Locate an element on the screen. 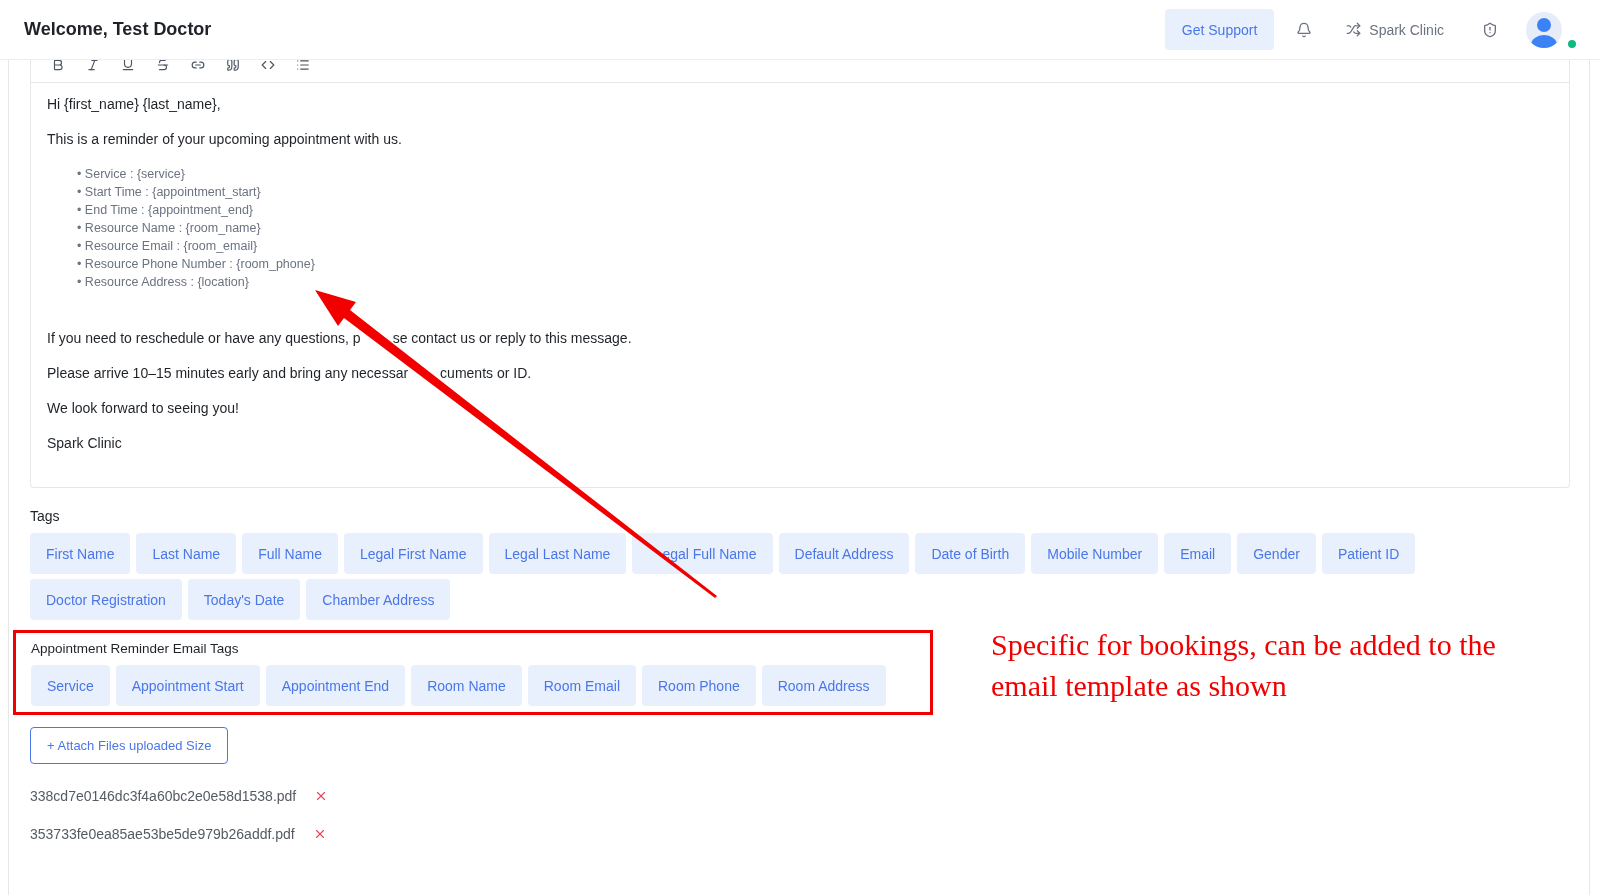 The width and height of the screenshot is (1600, 895). email-text: If you need to reschedule or have any questions, p is located at coordinates (204, 338).